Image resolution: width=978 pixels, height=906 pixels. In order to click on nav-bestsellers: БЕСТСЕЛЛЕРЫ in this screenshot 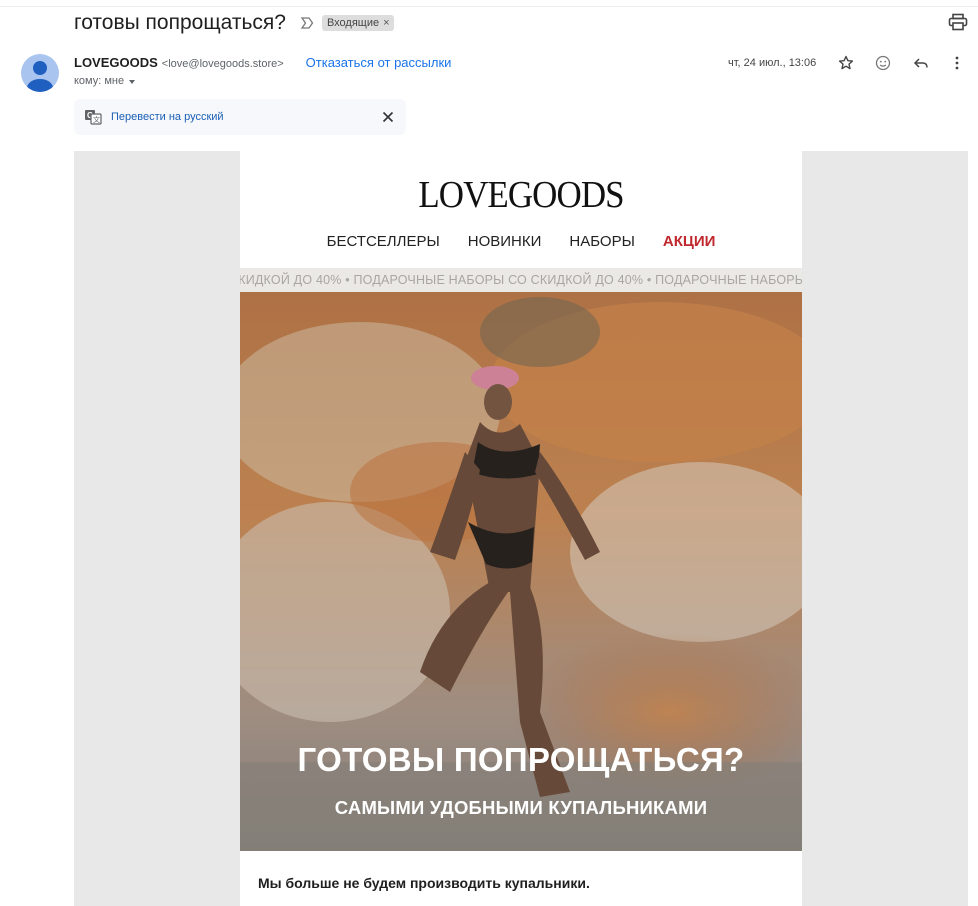, I will do `click(383, 241)`.